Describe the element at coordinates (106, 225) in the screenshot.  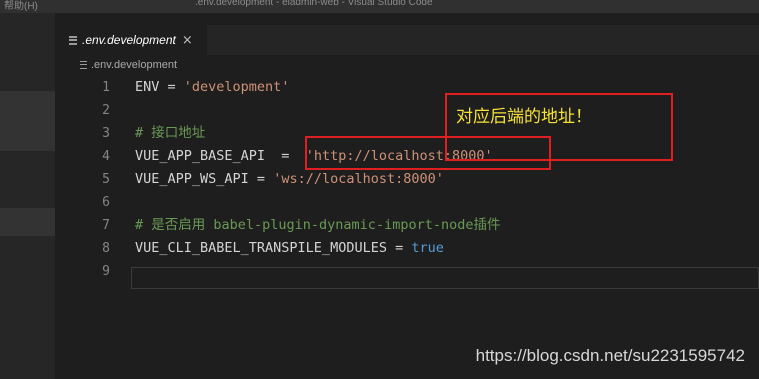
I see `line-number: 7` at that location.